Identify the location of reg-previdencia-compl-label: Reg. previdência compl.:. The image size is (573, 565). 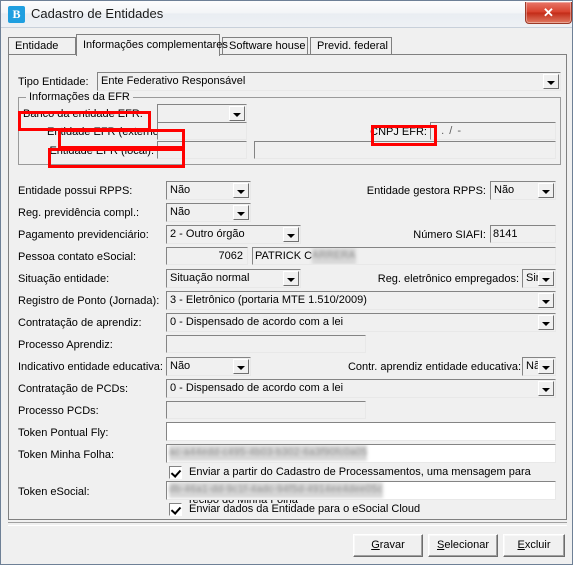
(79, 213).